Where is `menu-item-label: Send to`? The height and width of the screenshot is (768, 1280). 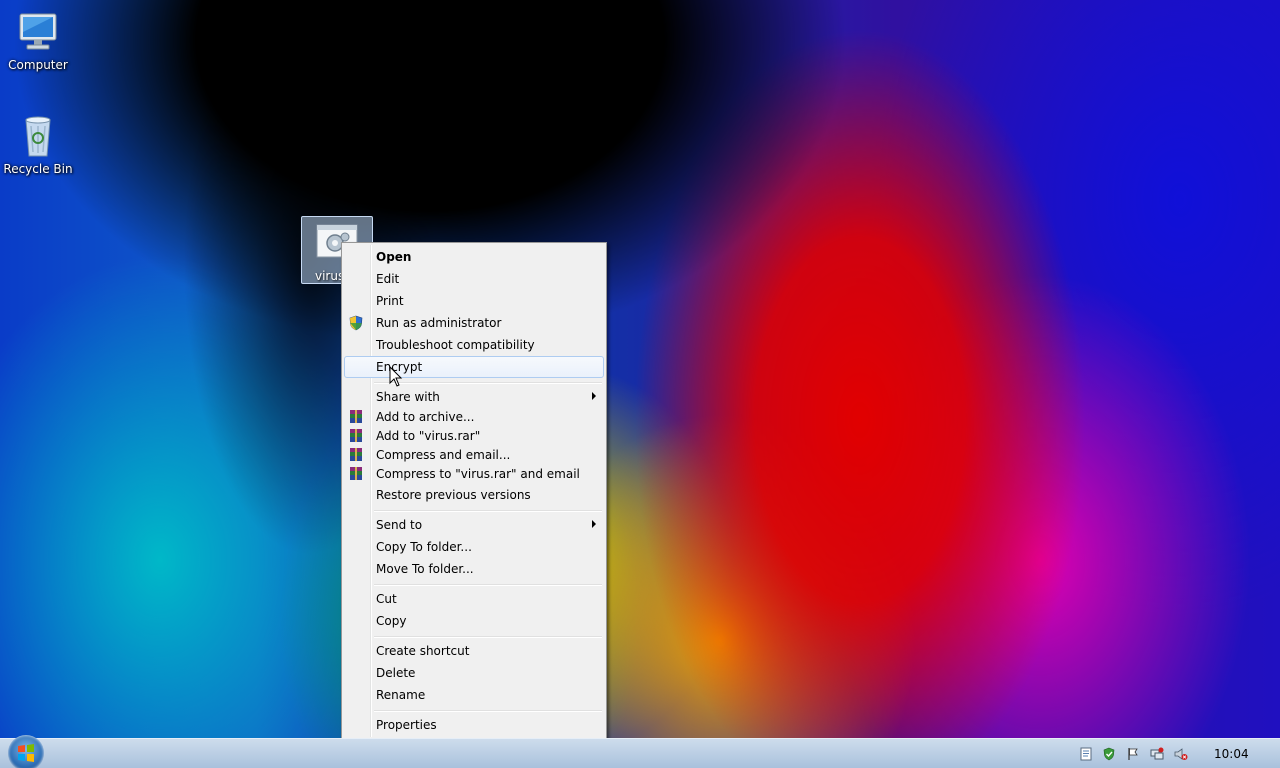
menu-item-label: Send to is located at coordinates (399, 525).